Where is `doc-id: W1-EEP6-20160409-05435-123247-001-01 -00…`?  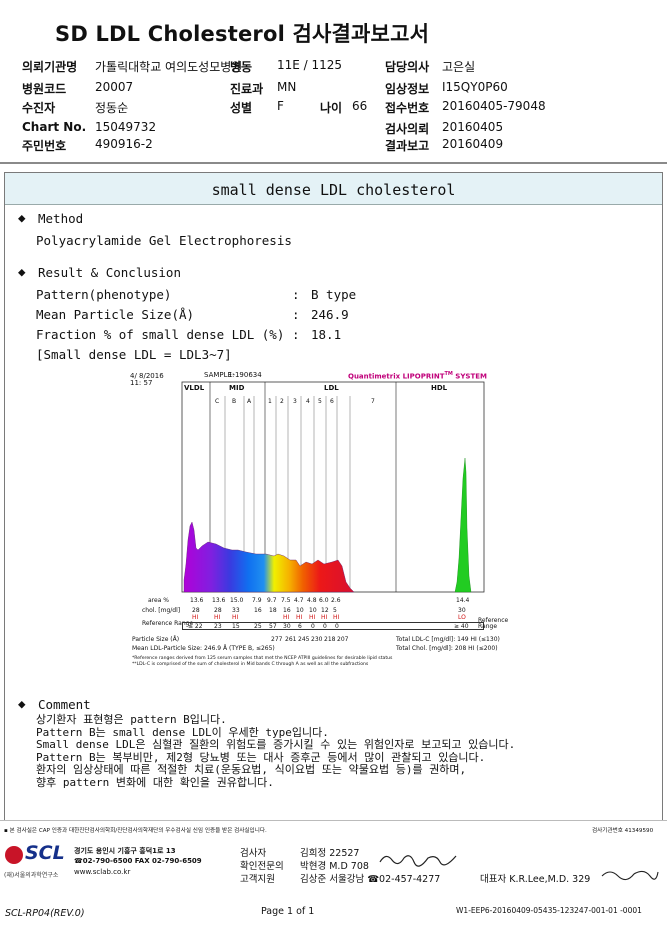
doc-id: W1-EEP6-20160409-05435-123247-001-01 -00… is located at coordinates (549, 910).